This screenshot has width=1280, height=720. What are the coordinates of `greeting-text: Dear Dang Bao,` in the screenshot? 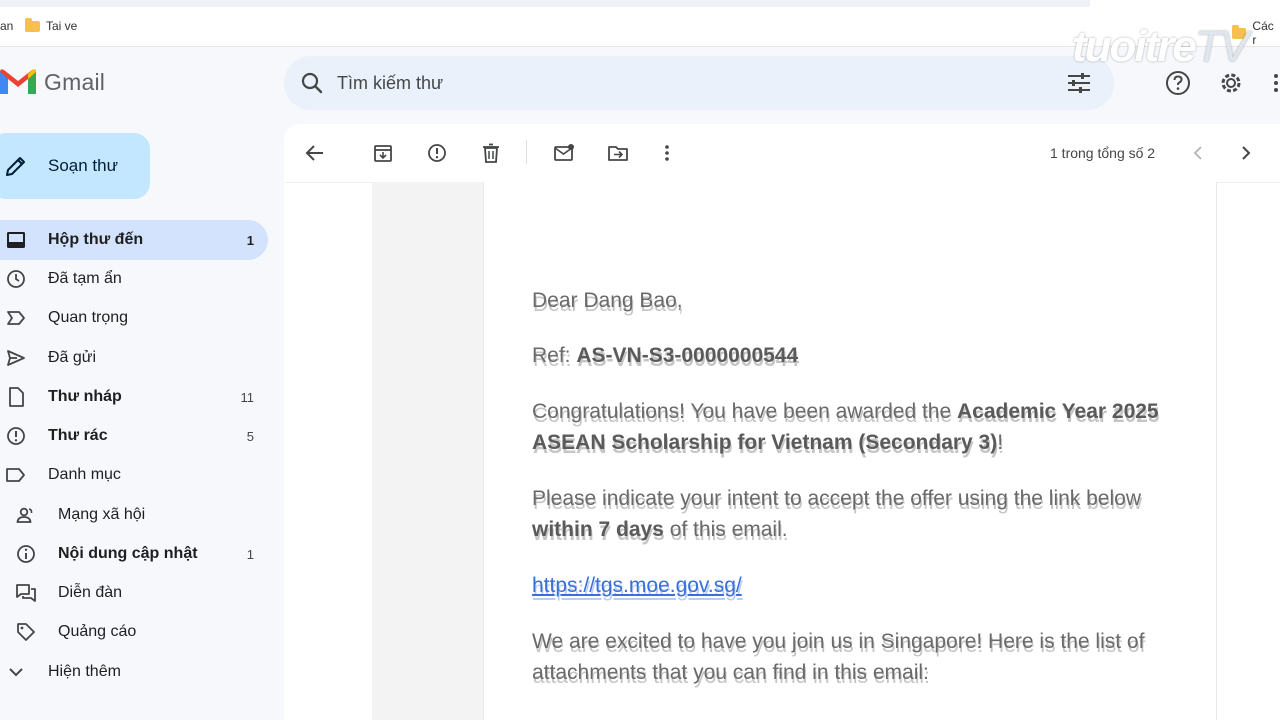 It's located at (607, 300).